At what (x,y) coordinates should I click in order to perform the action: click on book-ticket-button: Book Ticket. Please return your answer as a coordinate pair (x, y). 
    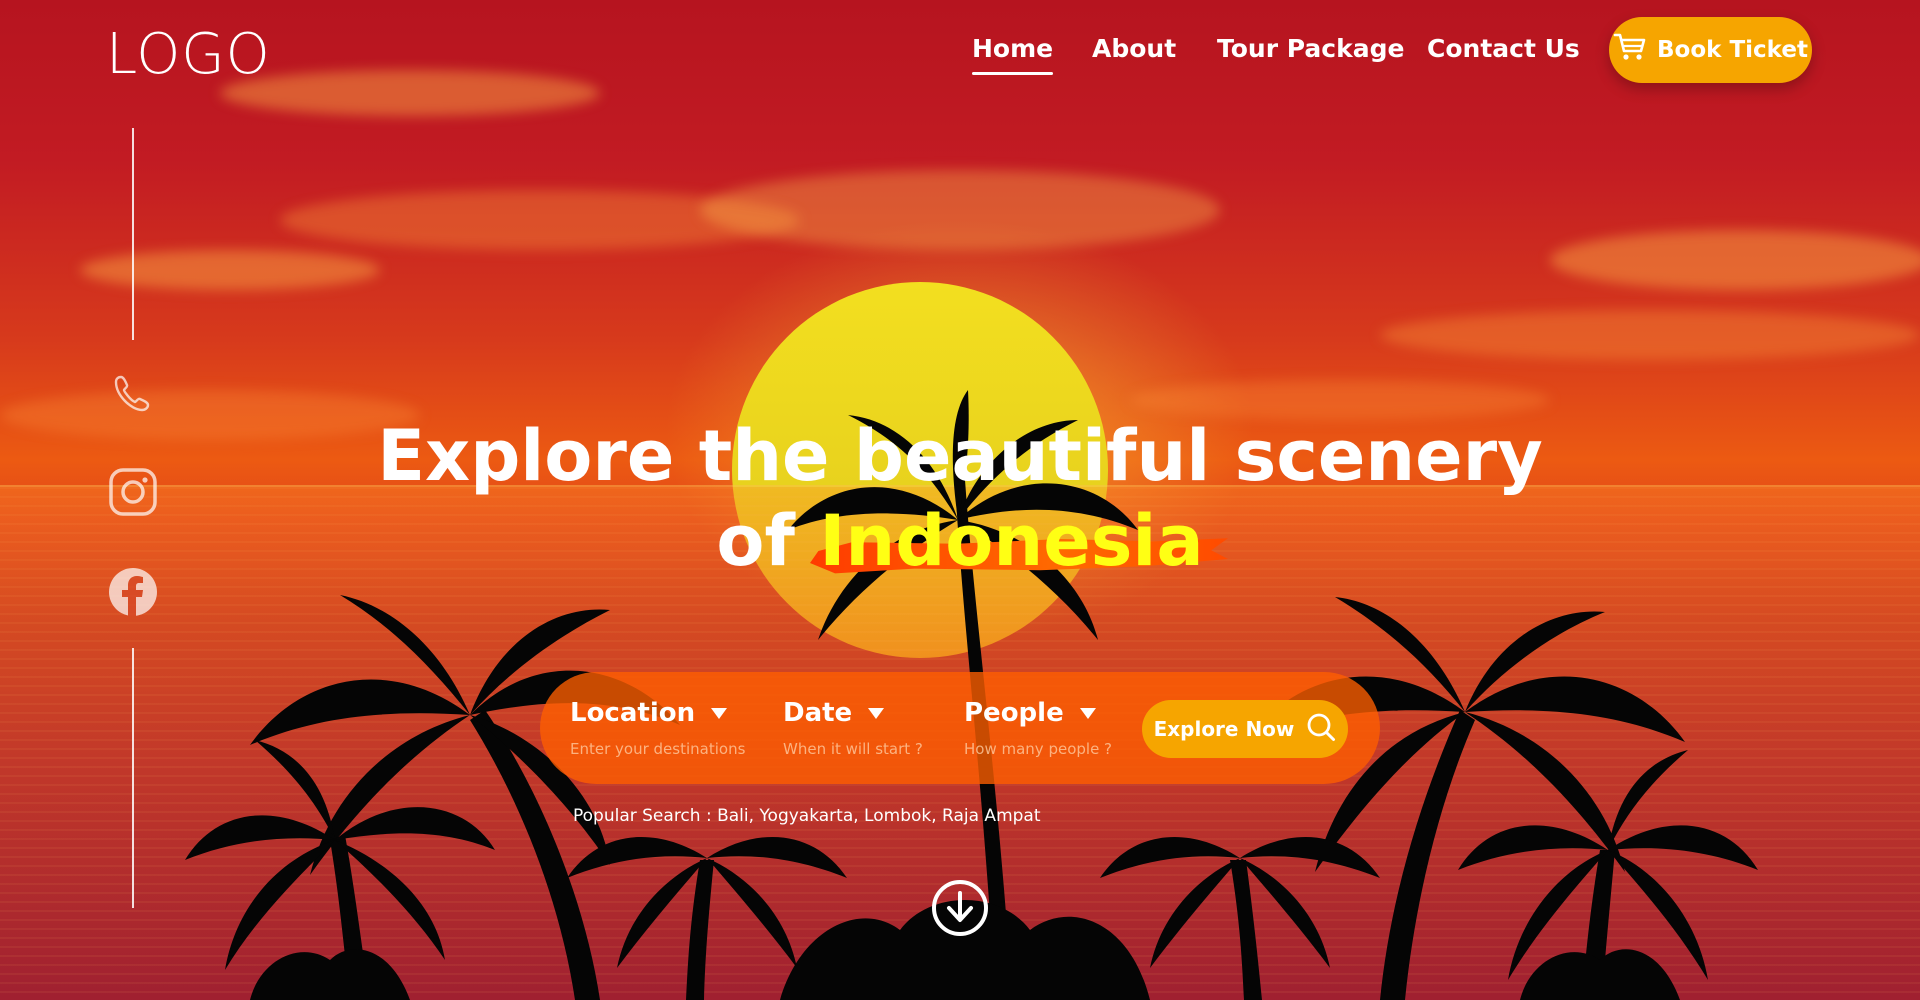
    Looking at the image, I should click on (1710, 50).